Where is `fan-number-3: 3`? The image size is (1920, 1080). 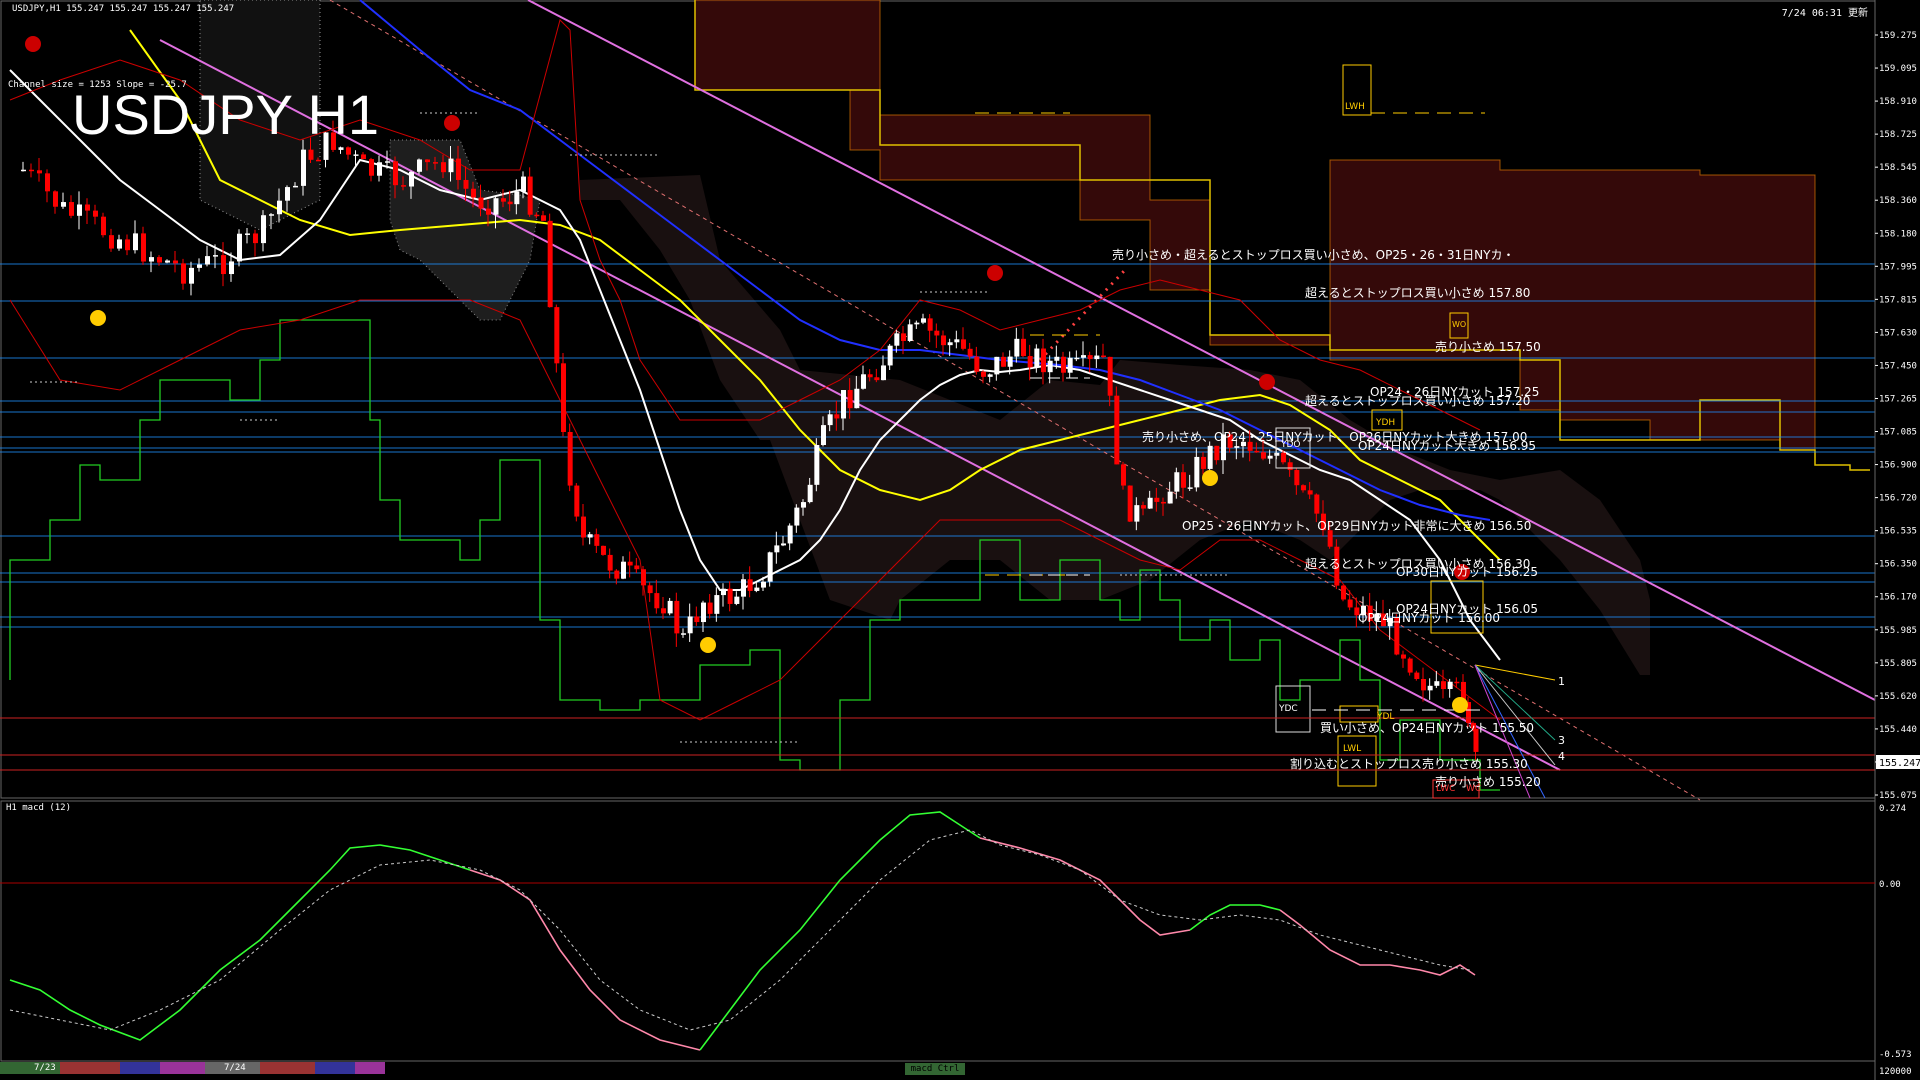 fan-number-3: 3 is located at coordinates (1561, 740).